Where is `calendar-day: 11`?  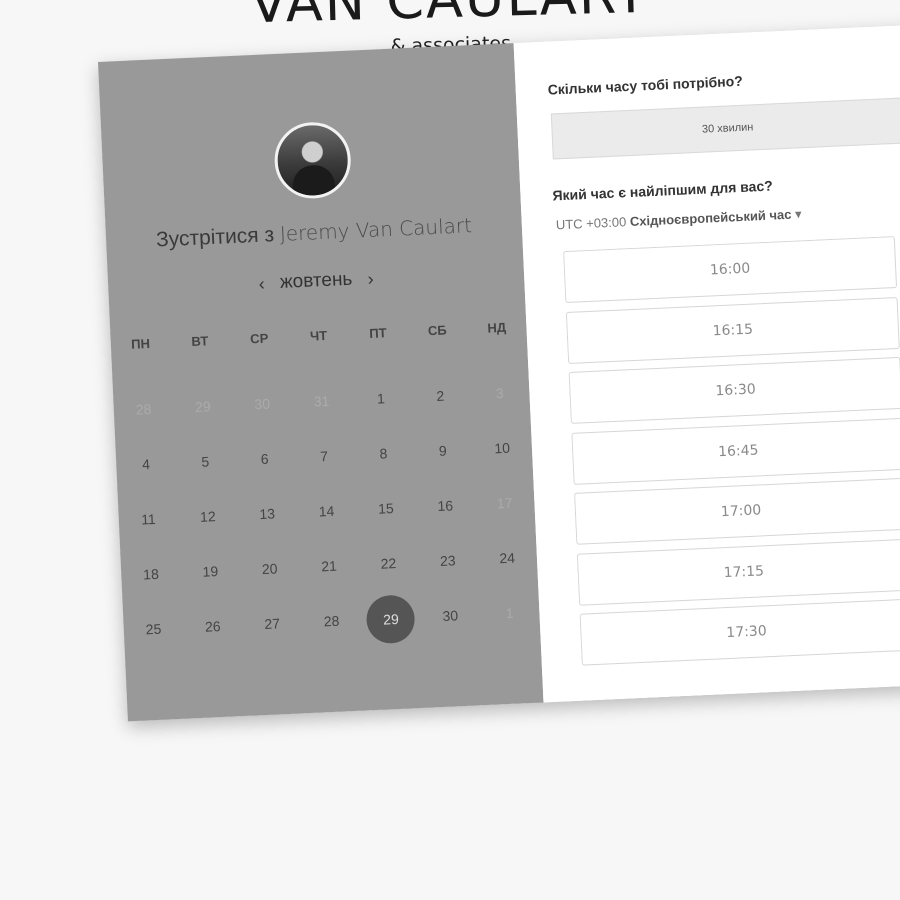
calendar-day: 11 is located at coordinates (148, 524).